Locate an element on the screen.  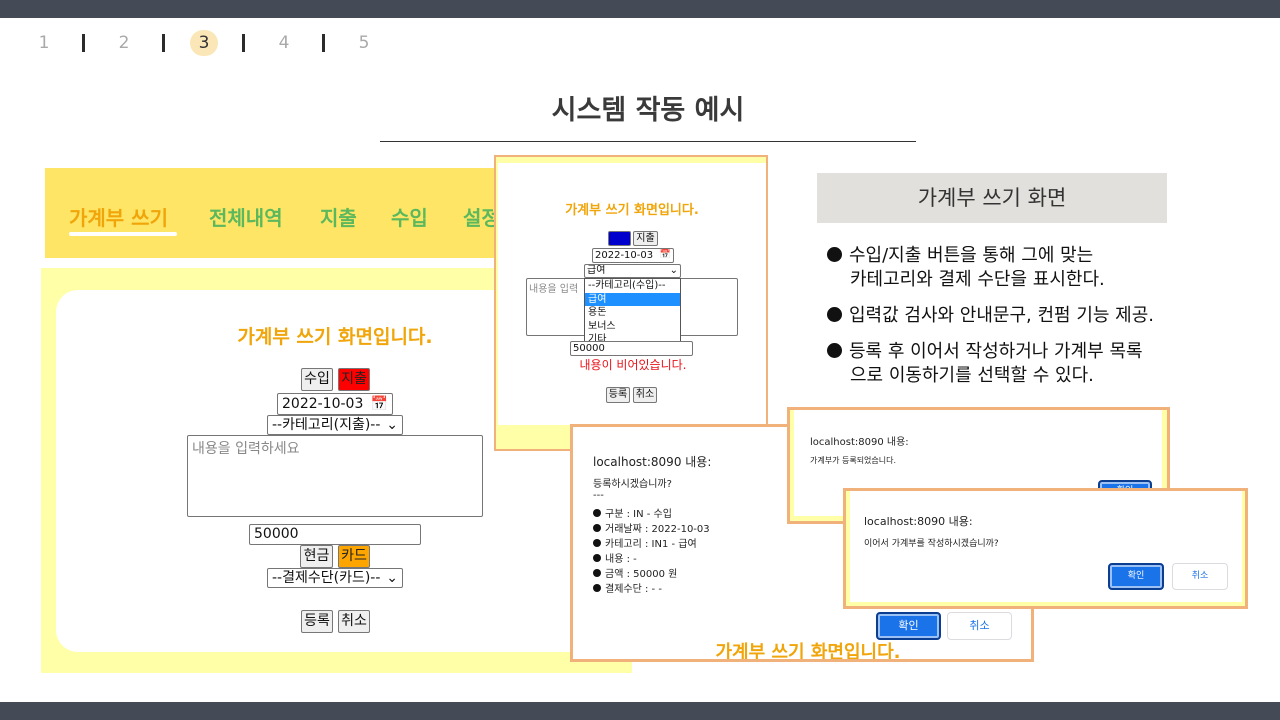
category-select-value: --카테고리(지출)-- is located at coordinates (326, 425).